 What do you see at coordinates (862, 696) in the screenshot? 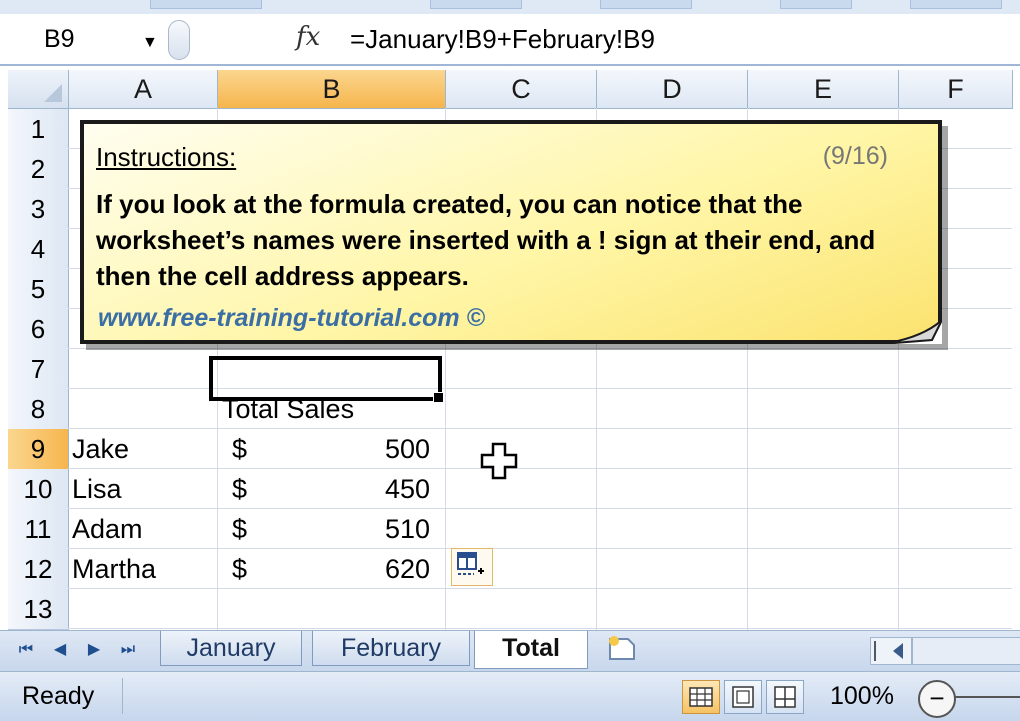
I see `zoom-level: 100%` at bounding box center [862, 696].